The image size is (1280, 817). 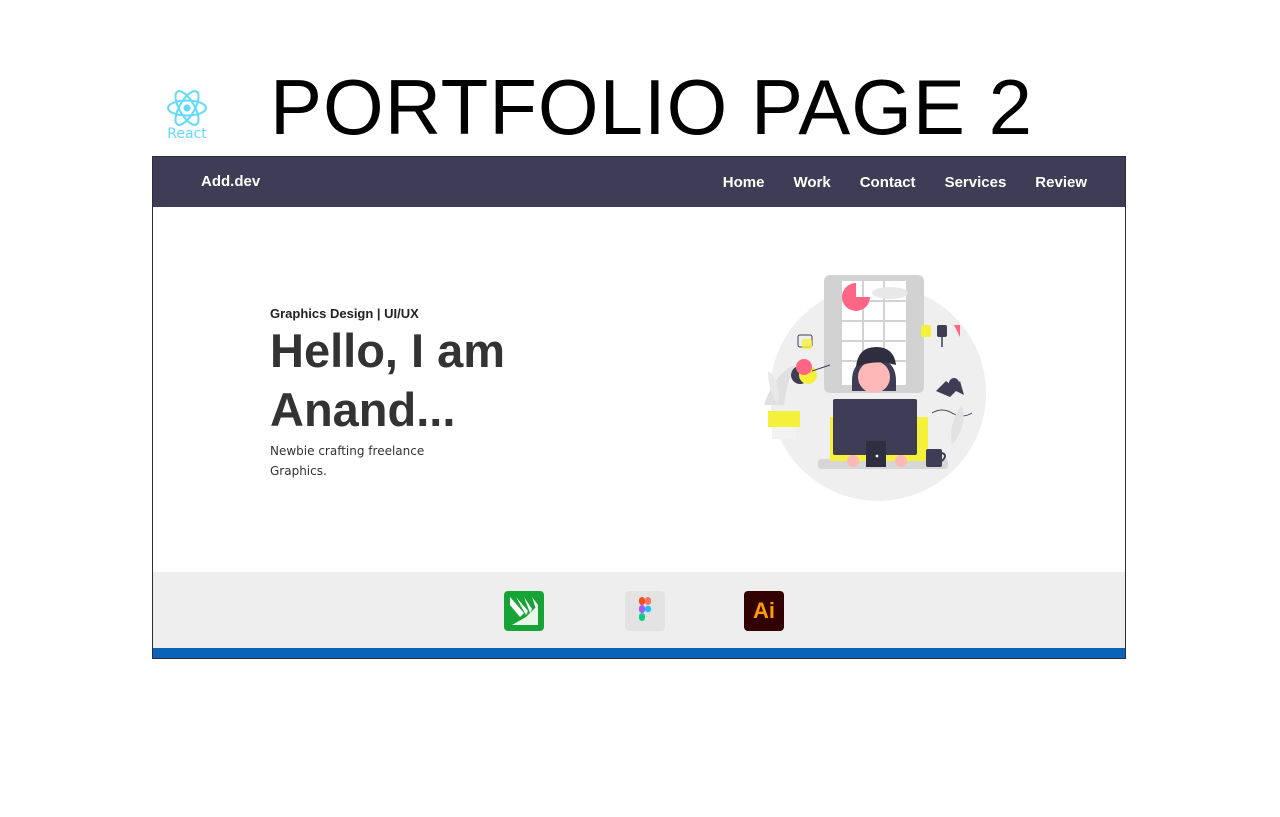 What do you see at coordinates (347, 461) in the screenshot?
I see `hero-description: Newbie crafting freelance Graphics.` at bounding box center [347, 461].